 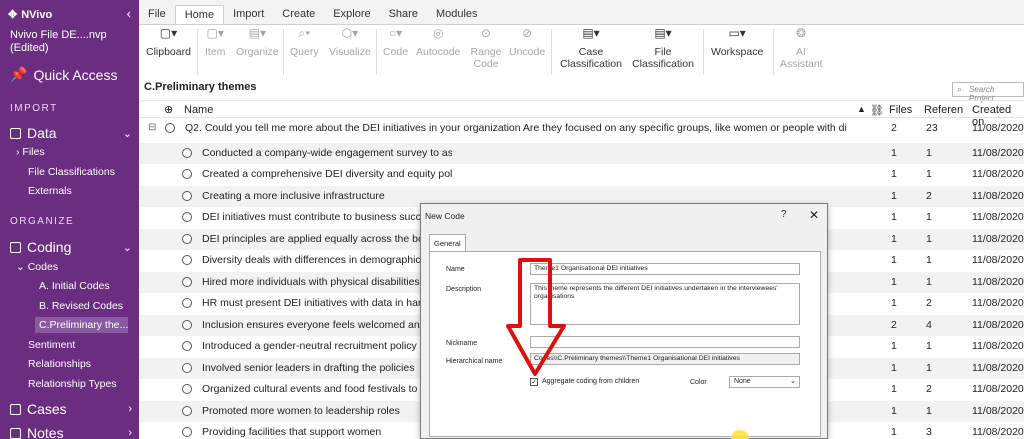 I want to click on clipboard-button: ▢▾ Clipboard, so click(x=168, y=42).